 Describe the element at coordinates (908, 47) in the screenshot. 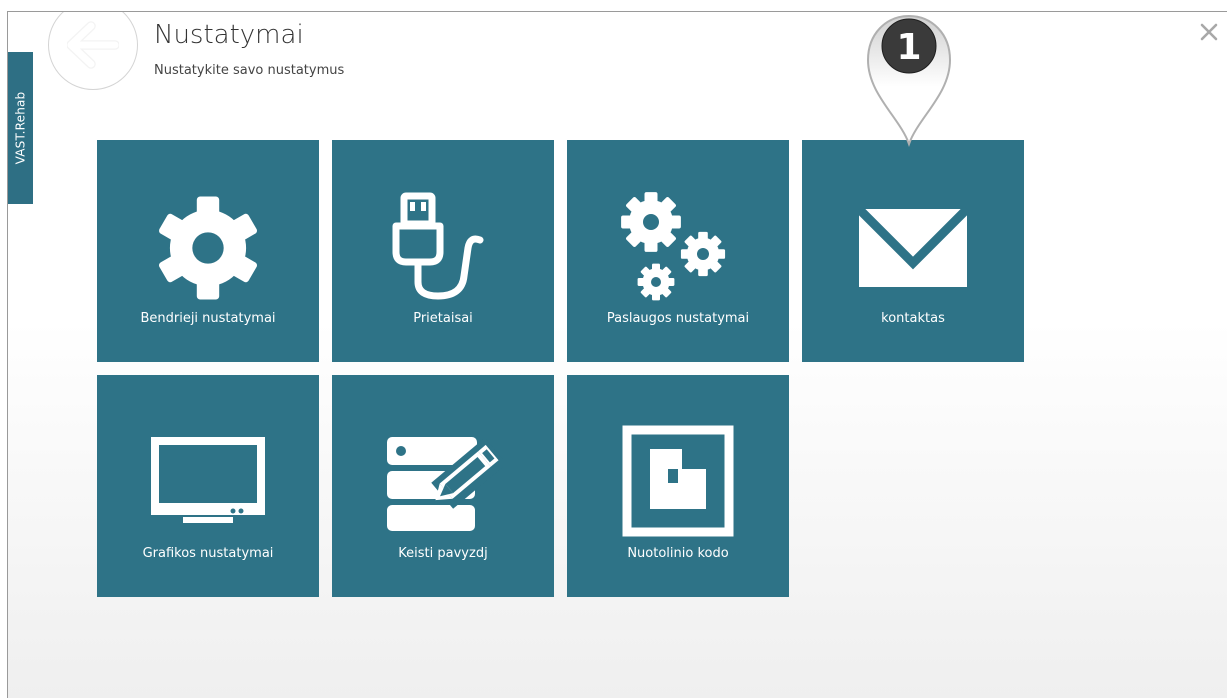

I see `marker-number: 1` at that location.